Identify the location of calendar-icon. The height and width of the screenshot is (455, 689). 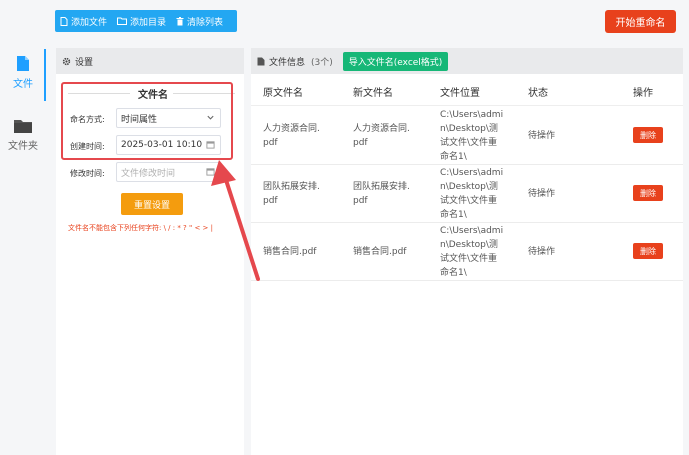
(210, 172).